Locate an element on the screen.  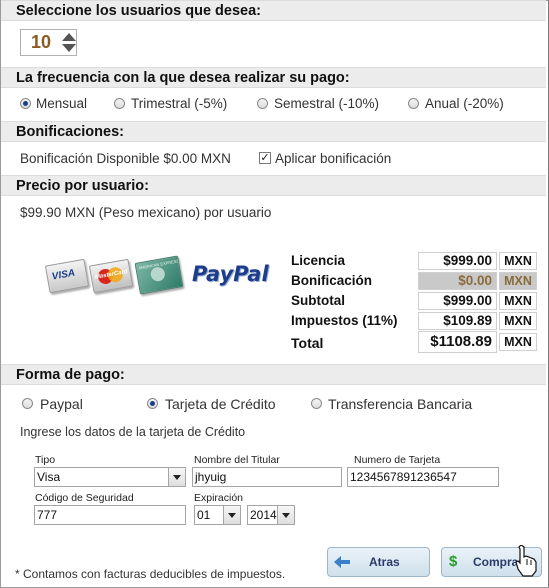
users-count-stepper: 10 is located at coordinates (48, 42).